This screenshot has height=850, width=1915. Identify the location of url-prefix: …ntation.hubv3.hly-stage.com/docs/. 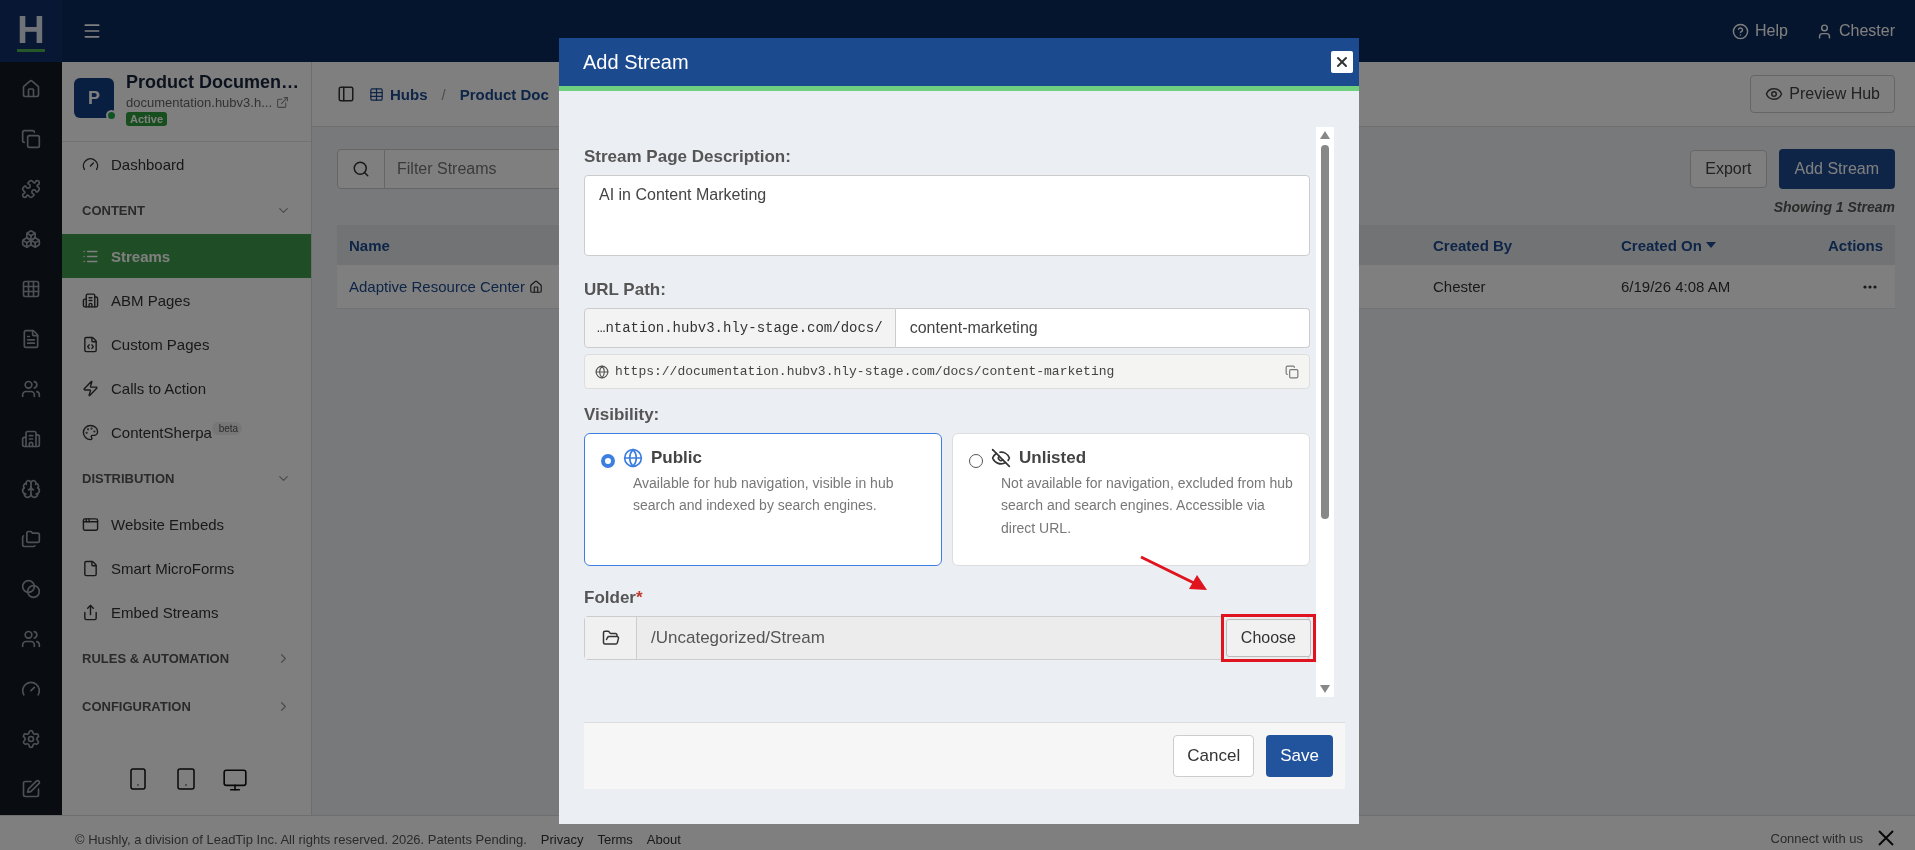
(740, 328).